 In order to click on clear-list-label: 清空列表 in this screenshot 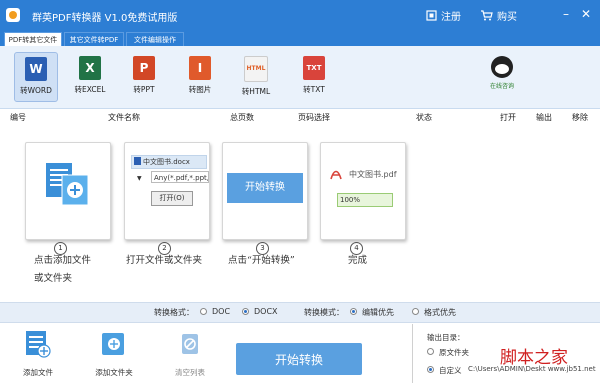, I will do `click(190, 372)`.